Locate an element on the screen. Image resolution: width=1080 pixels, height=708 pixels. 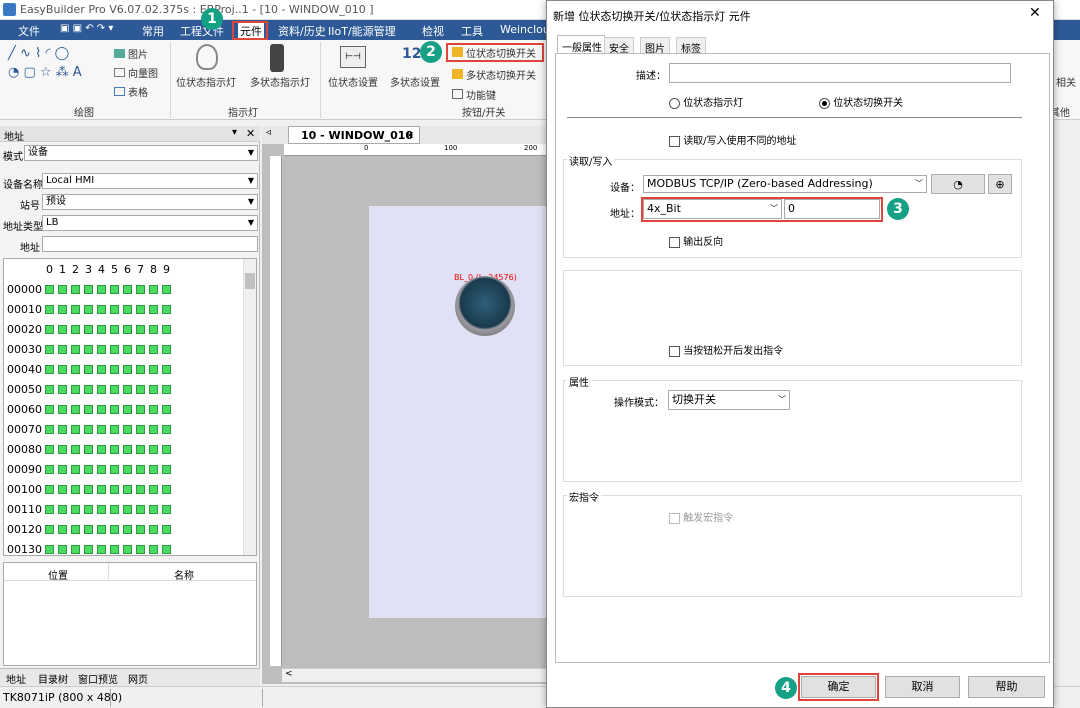
ribbon-right-label: 相关 is located at coordinates (1066, 81).